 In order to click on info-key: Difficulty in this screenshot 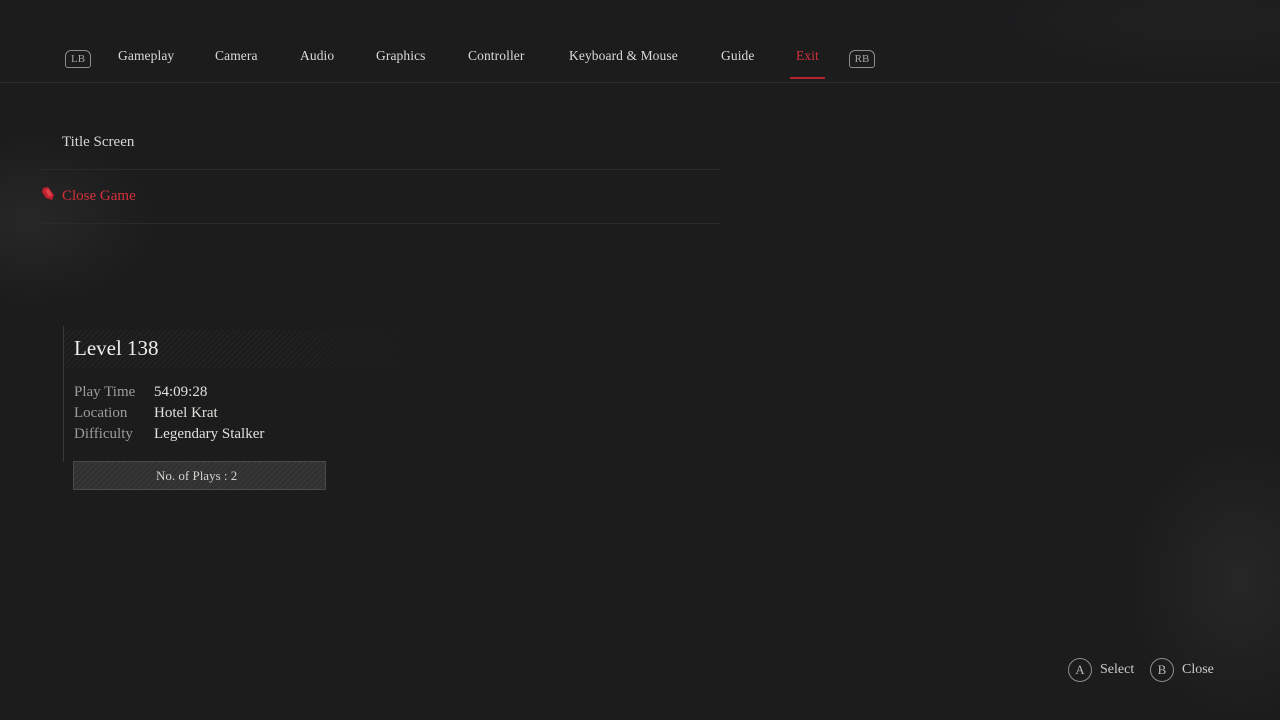, I will do `click(103, 434)`.